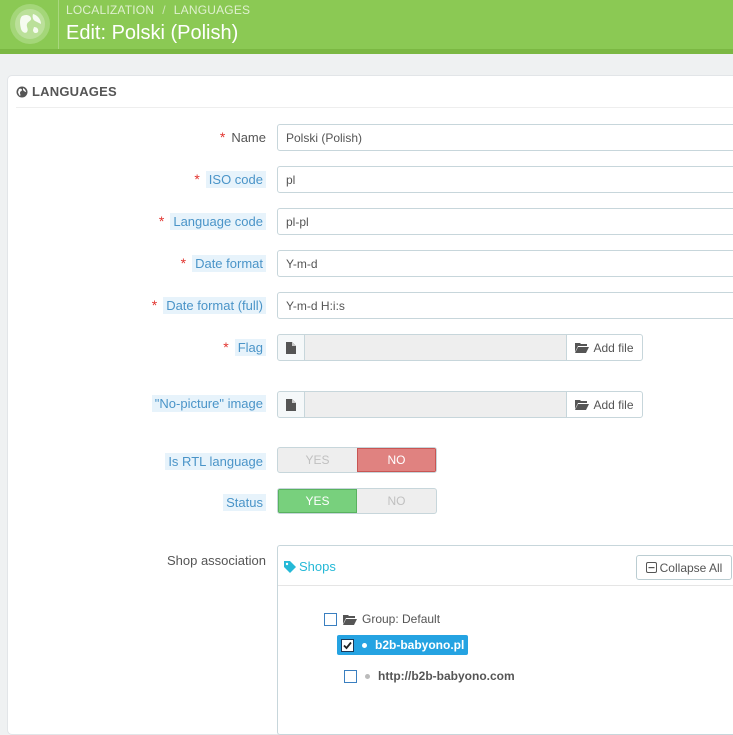  I want to click on flag-file-field, so click(435, 347).